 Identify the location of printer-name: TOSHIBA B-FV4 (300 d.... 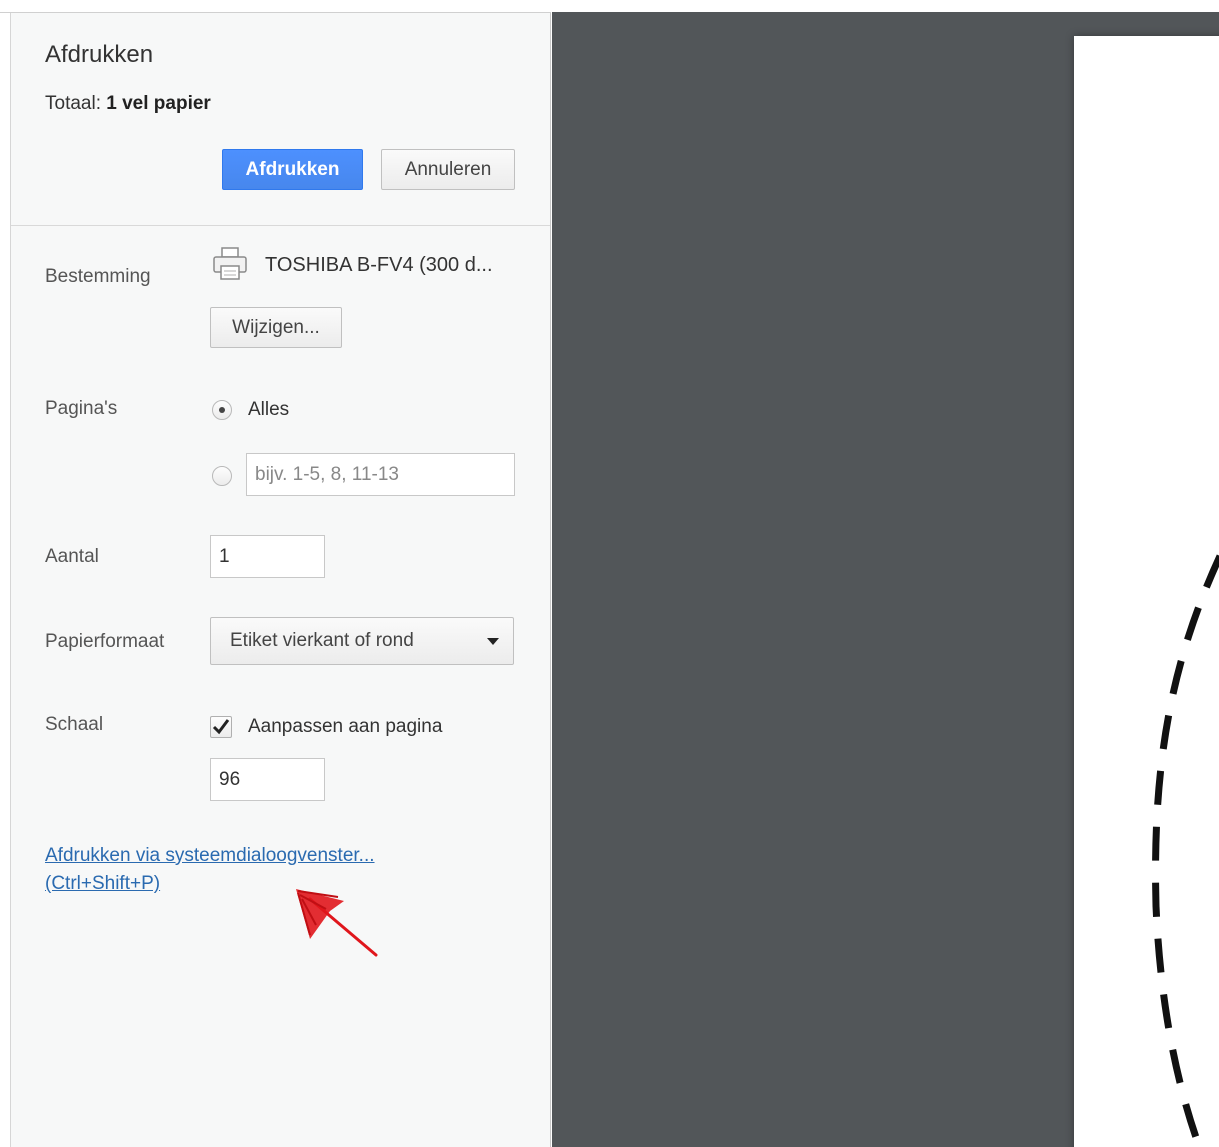
(379, 265).